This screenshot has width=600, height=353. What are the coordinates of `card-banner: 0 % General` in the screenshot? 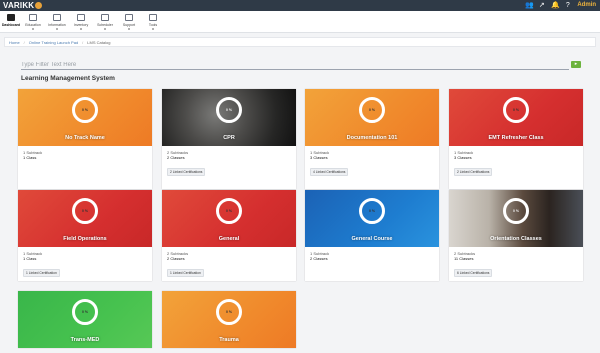 It's located at (229, 218).